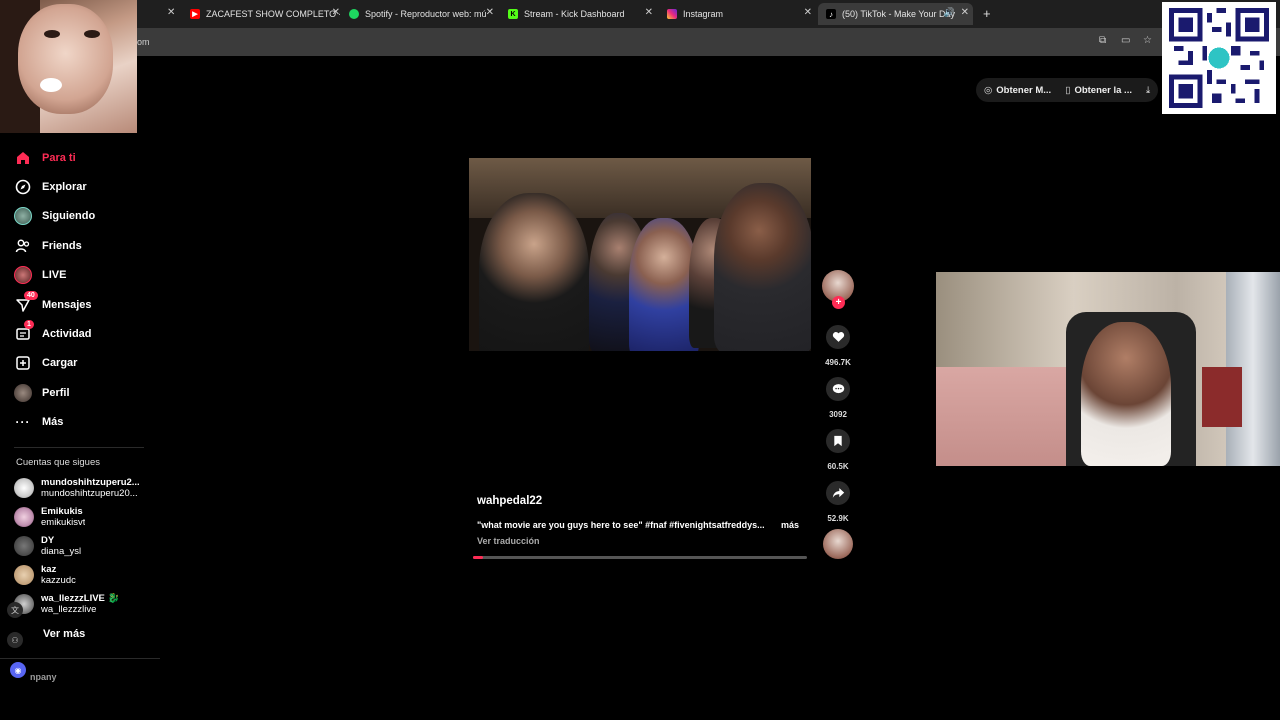 This screenshot has height=720, width=1280. Describe the element at coordinates (68, 66) in the screenshot. I see `webcam-overlay-top` at that location.